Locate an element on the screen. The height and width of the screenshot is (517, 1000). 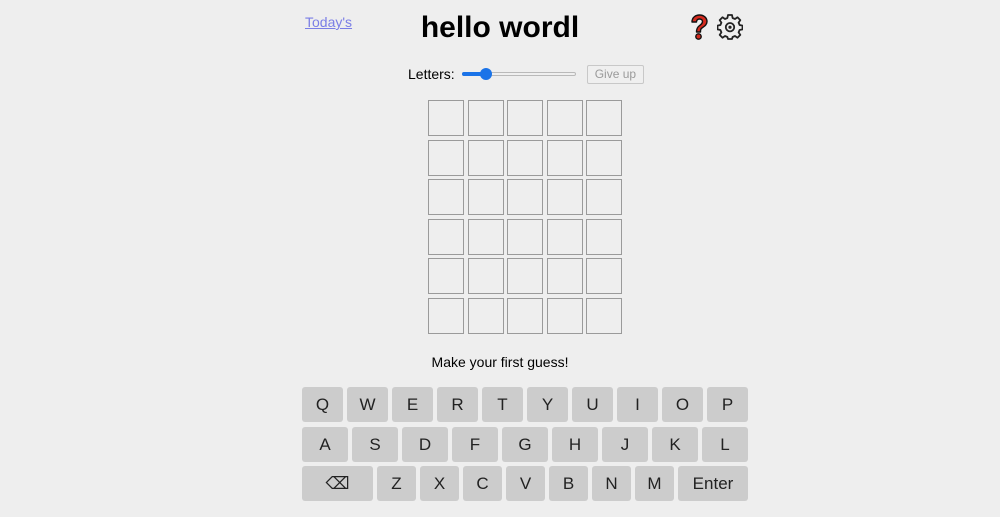
keyboard-row-2: ASDFGHJKL is located at coordinates (525, 444).